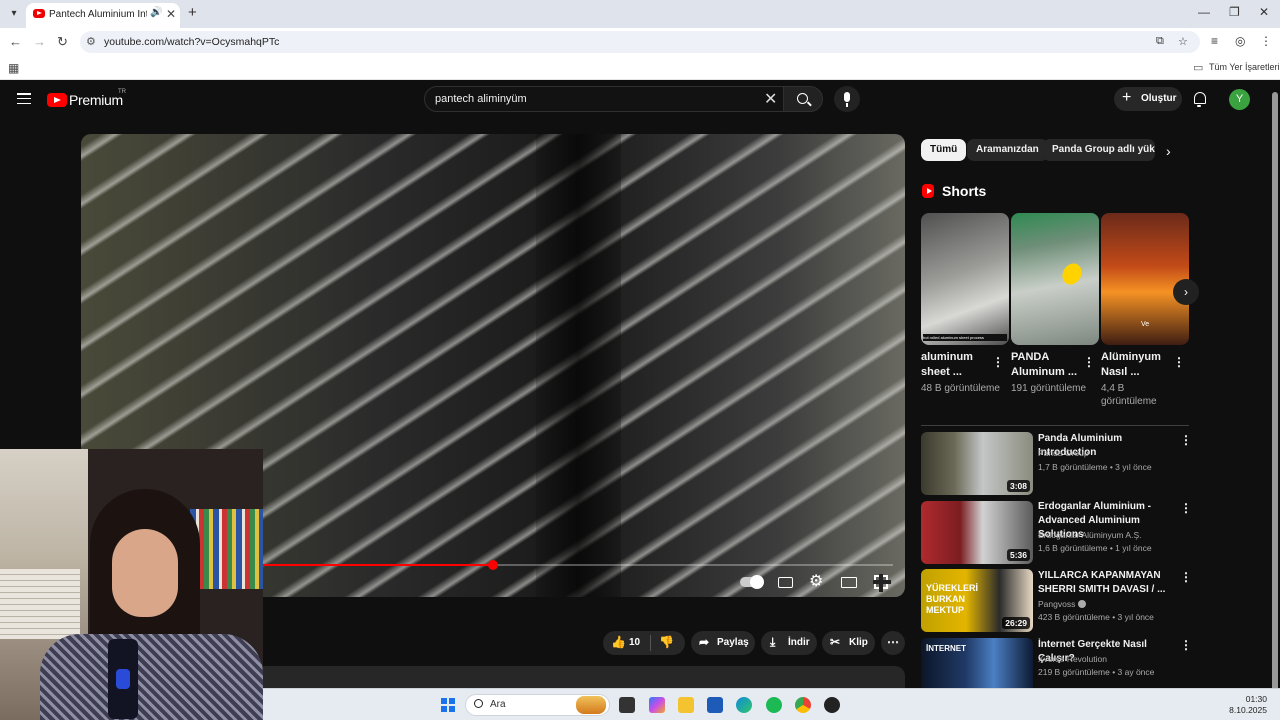 The width and height of the screenshot is (1280, 720). Describe the element at coordinates (744, 705) in the screenshot. I see `edge-icon` at that location.